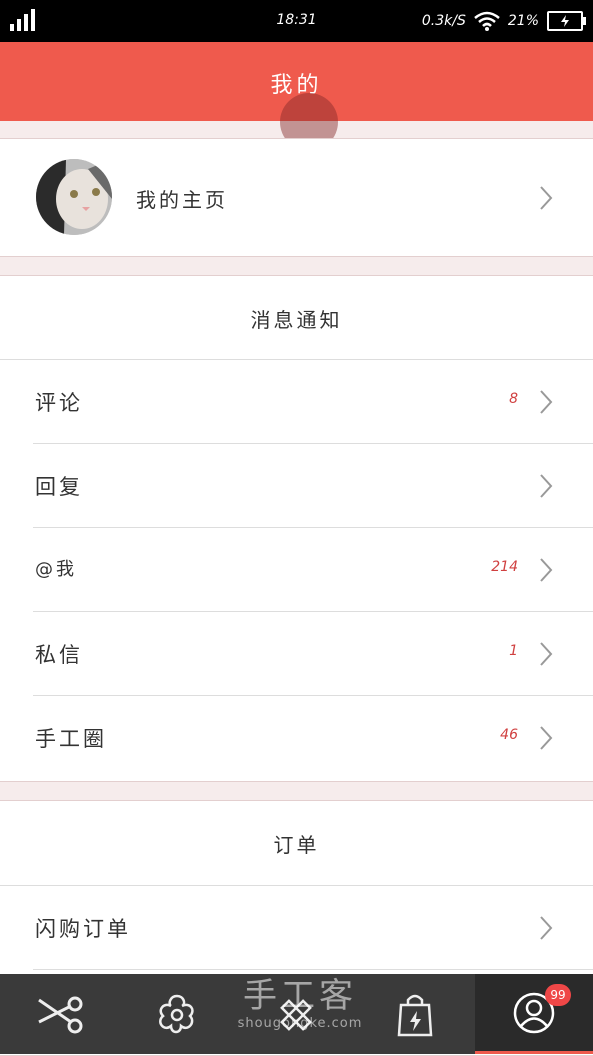 The image size is (593, 1056). What do you see at coordinates (523, 21) in the screenshot?
I see `battery-level: 21%` at bounding box center [523, 21].